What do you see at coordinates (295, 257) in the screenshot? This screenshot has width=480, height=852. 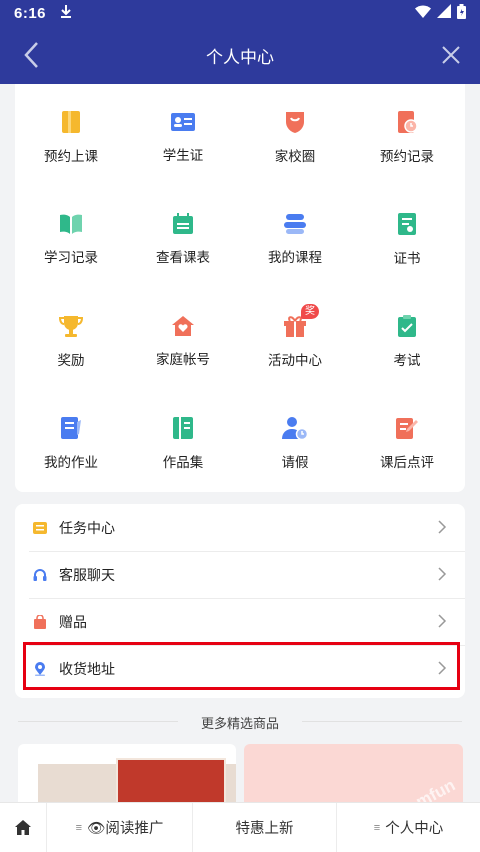 I see `grid-label: 我的课程` at bounding box center [295, 257].